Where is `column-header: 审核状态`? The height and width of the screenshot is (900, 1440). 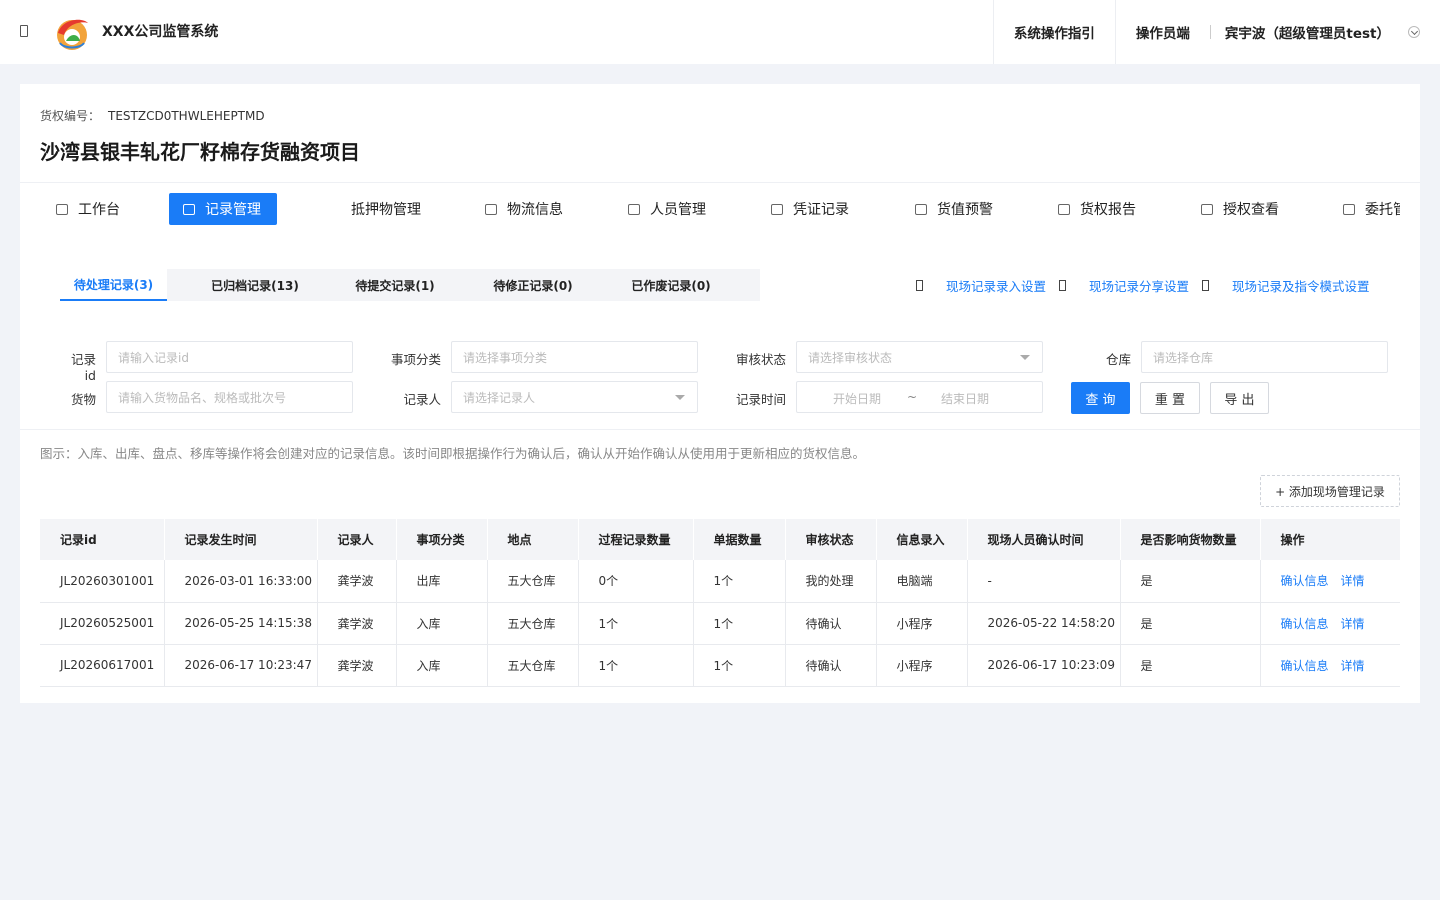 column-header: 审核状态 is located at coordinates (831, 539).